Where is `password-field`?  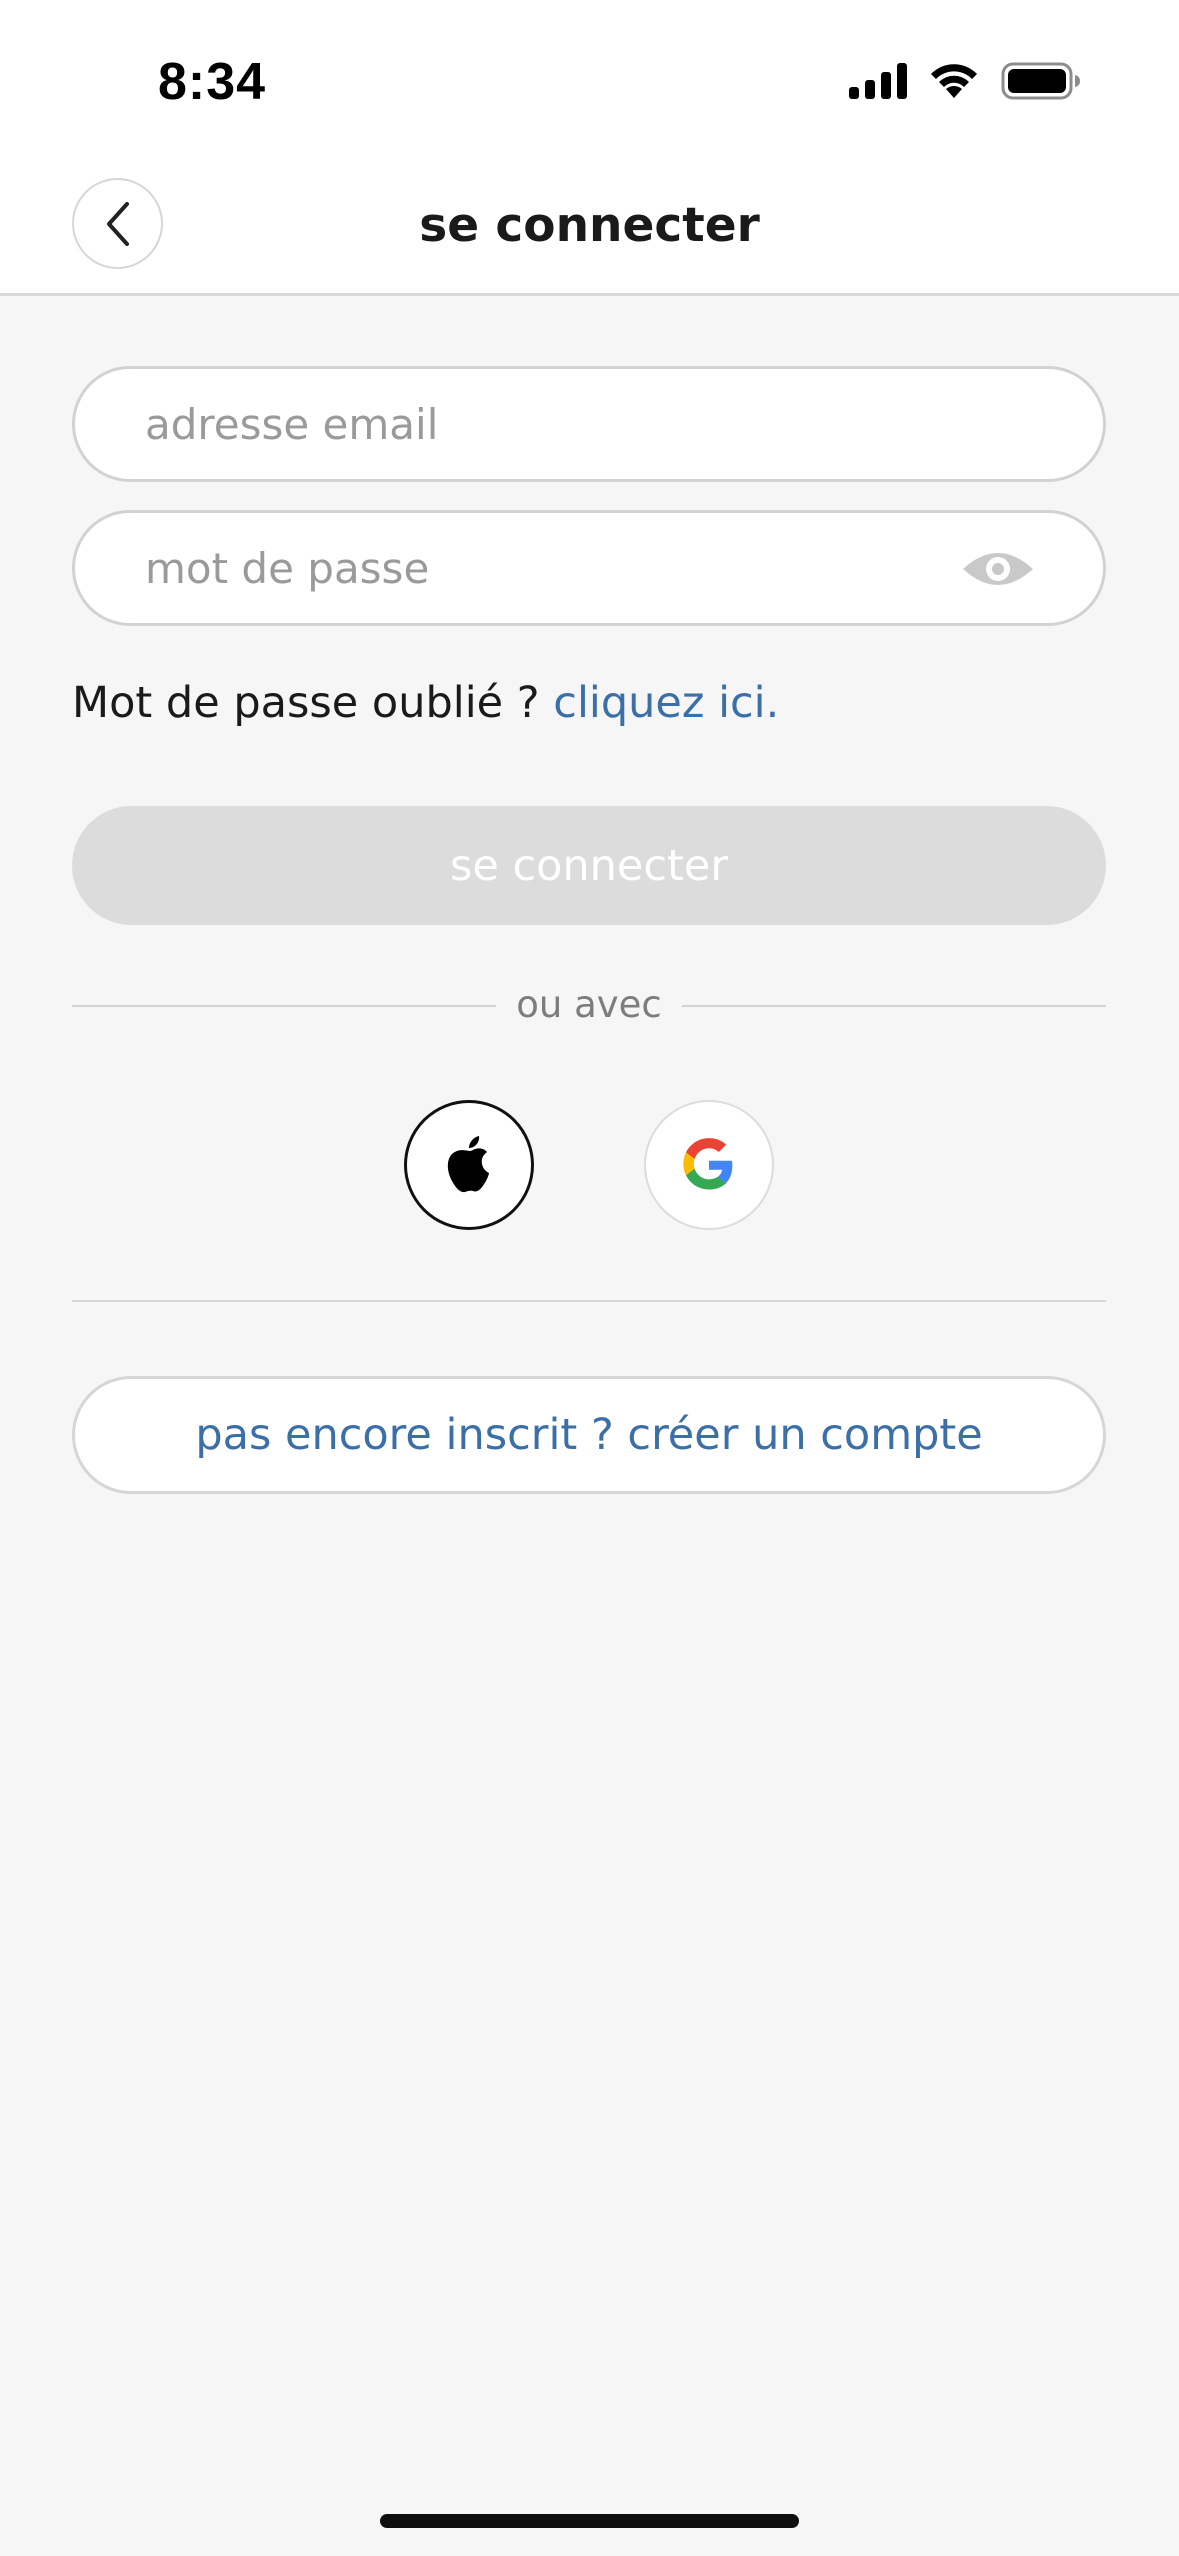 password-field is located at coordinates (589, 568).